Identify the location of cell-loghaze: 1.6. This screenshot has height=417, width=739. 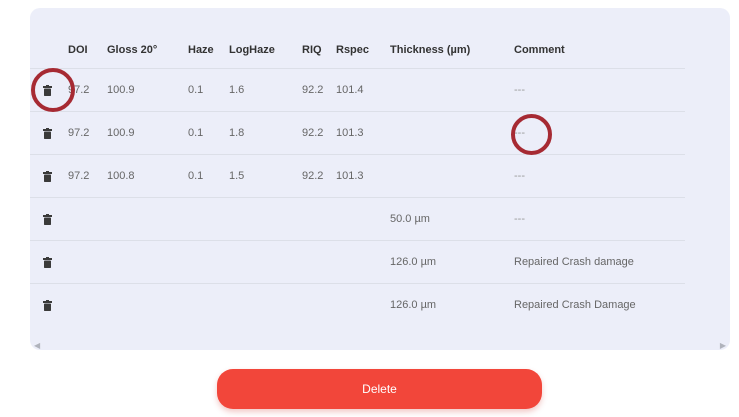
(265, 90).